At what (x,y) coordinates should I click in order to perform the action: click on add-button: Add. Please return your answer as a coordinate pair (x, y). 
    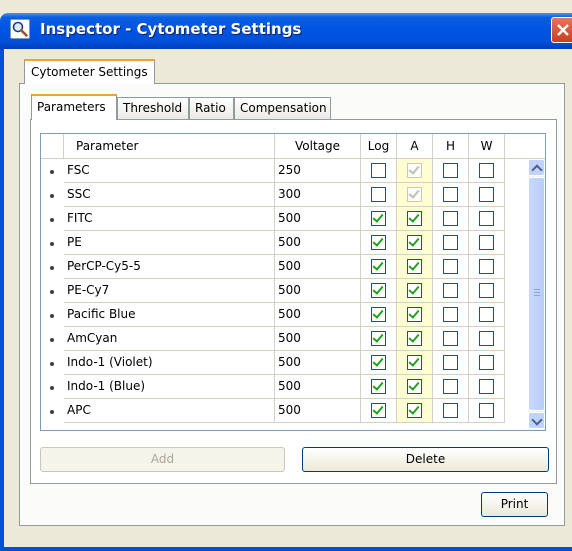
    Looking at the image, I should click on (162, 459).